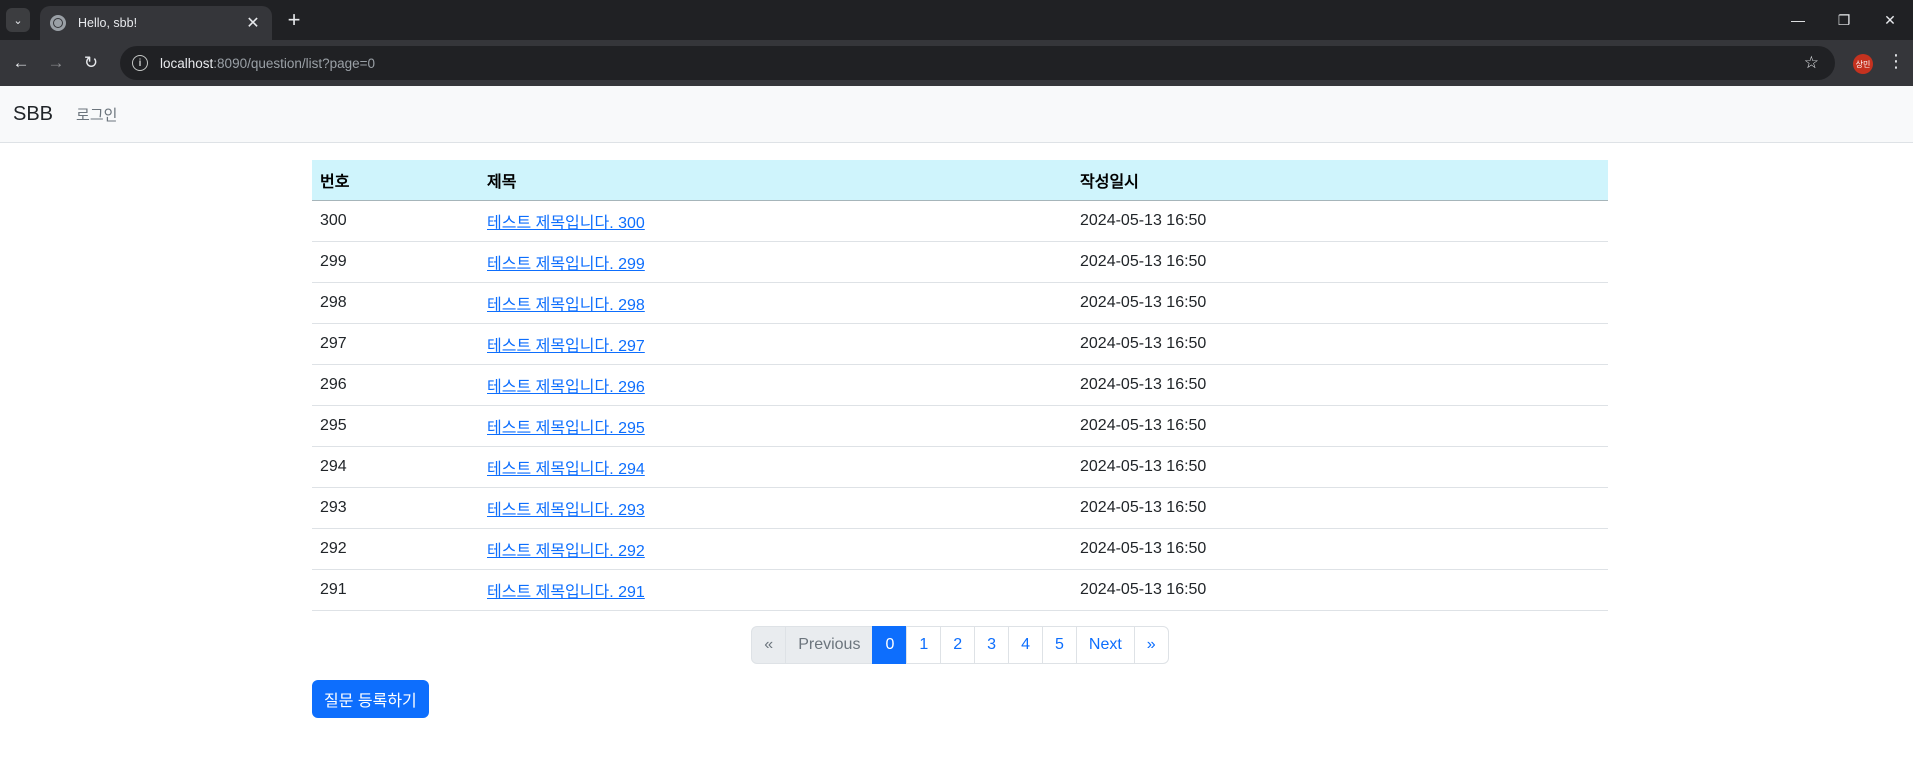  What do you see at coordinates (1798, 20) in the screenshot?
I see `minimize-icon: —` at bounding box center [1798, 20].